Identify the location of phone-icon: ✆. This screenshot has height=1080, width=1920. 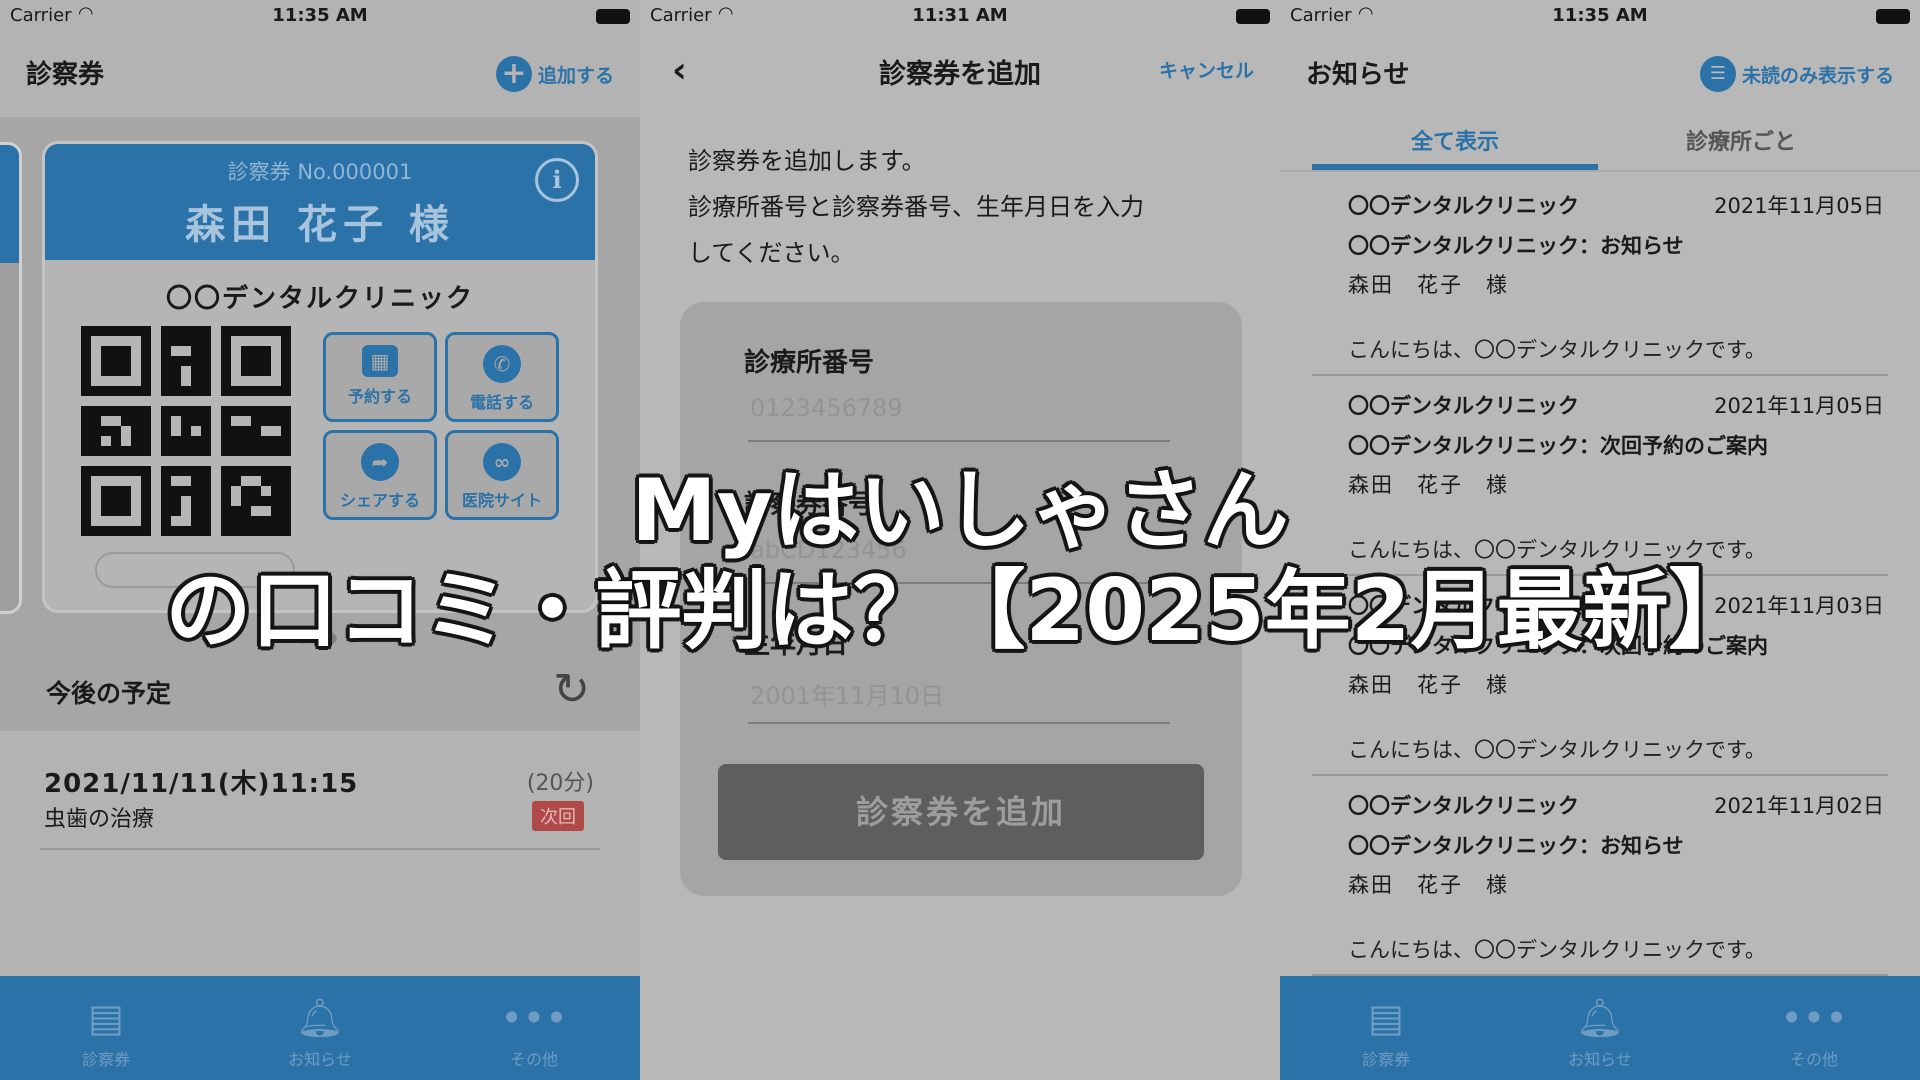
(502, 364).